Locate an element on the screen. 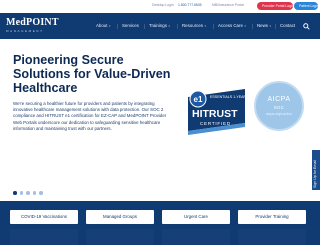 This screenshot has height=245, width=320. logo-name: MedPOINT is located at coordinates (32, 22).